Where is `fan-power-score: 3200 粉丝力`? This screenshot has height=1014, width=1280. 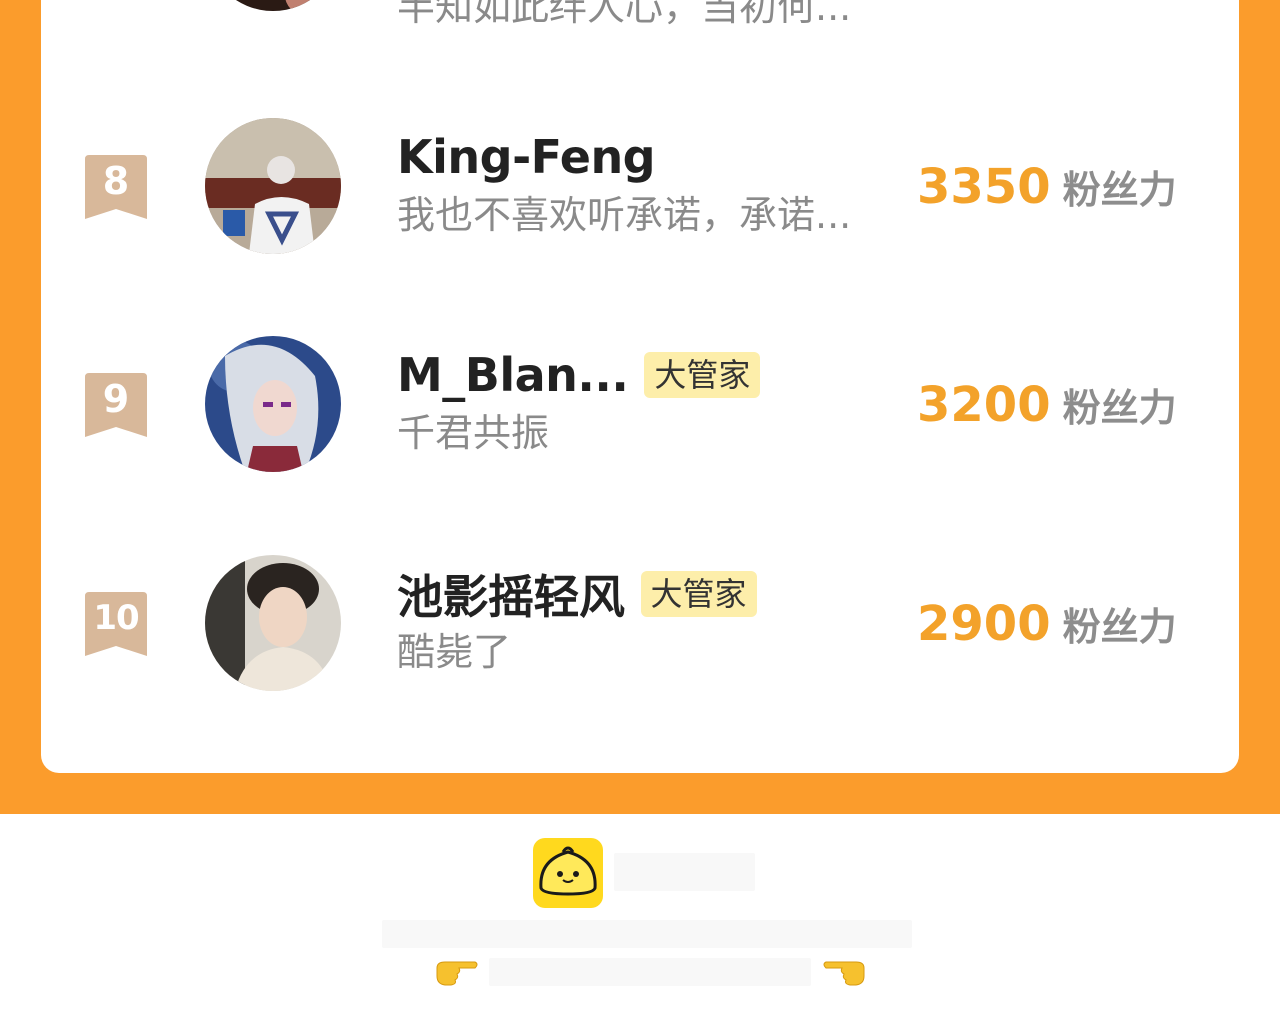 fan-power-score: 3200 粉丝力 is located at coordinates (1047, 405).